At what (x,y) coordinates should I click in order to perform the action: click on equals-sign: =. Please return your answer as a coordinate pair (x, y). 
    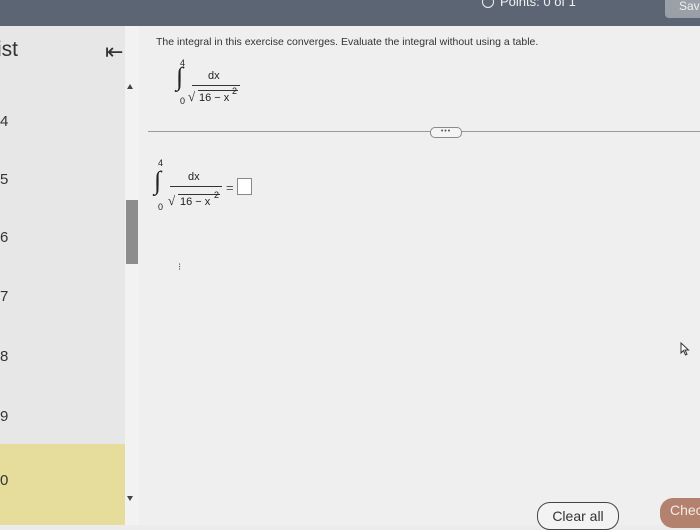
    Looking at the image, I should click on (230, 187).